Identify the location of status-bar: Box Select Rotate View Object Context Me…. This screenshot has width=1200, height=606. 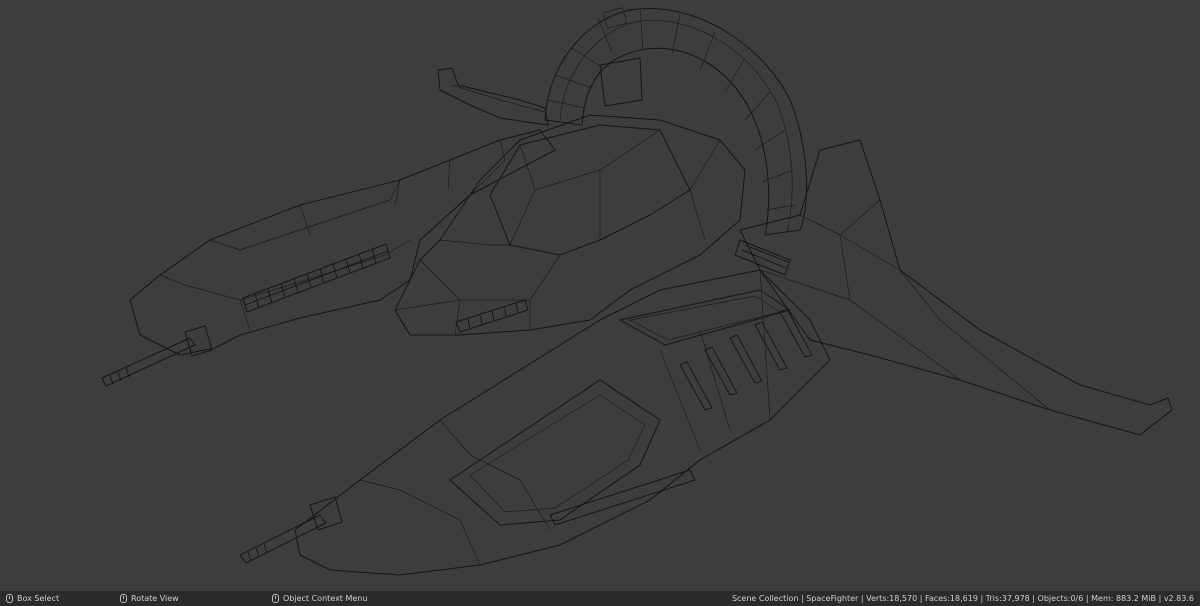
(600, 598).